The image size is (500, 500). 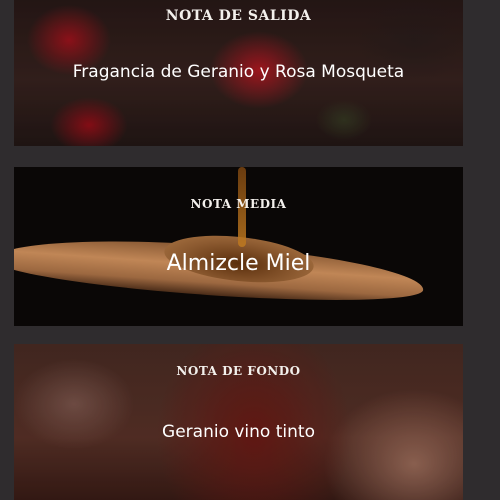 I want to click on top-note-description: Fragancia de Geranio y Rosa Mosqueta, so click(x=238, y=72).